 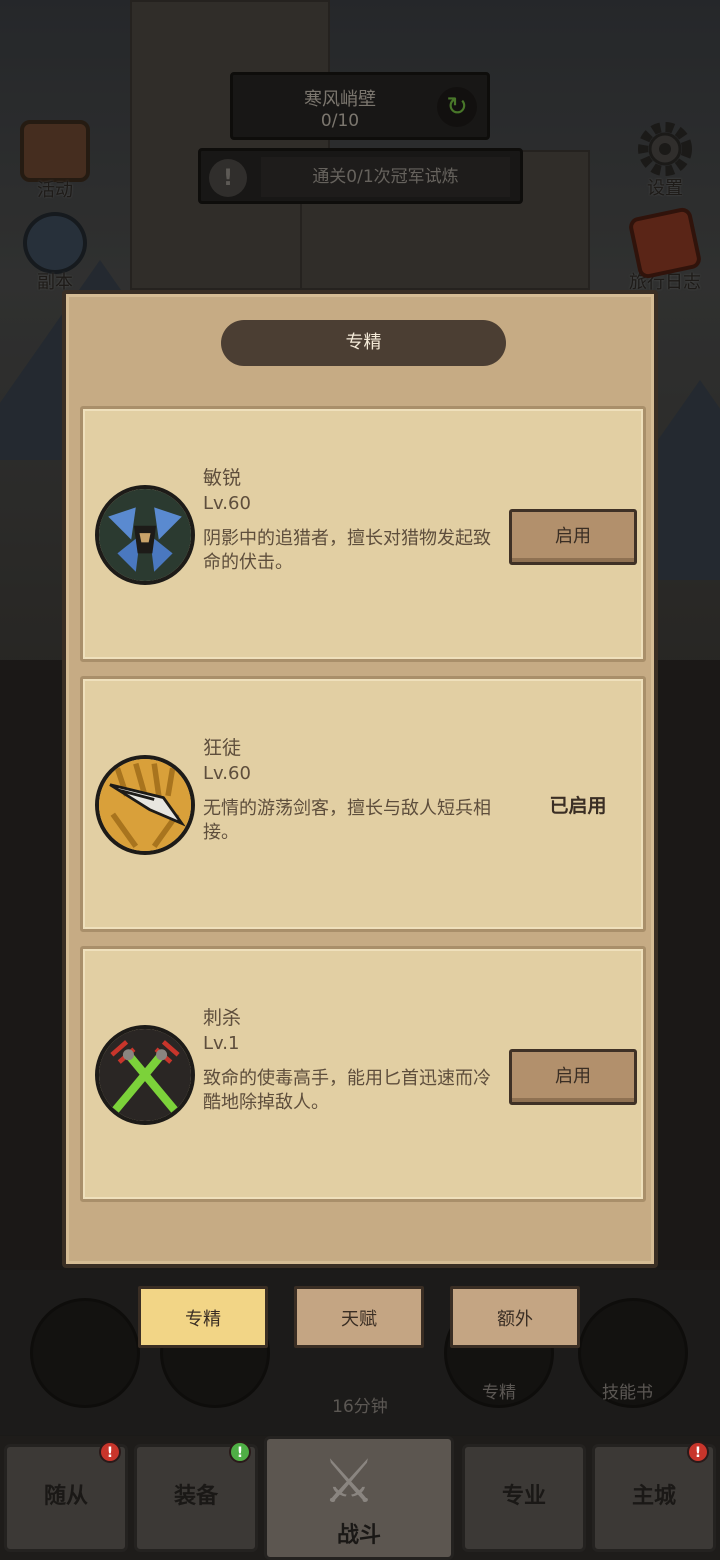 I want to click on spec-name: 狂徒, so click(x=222, y=748).